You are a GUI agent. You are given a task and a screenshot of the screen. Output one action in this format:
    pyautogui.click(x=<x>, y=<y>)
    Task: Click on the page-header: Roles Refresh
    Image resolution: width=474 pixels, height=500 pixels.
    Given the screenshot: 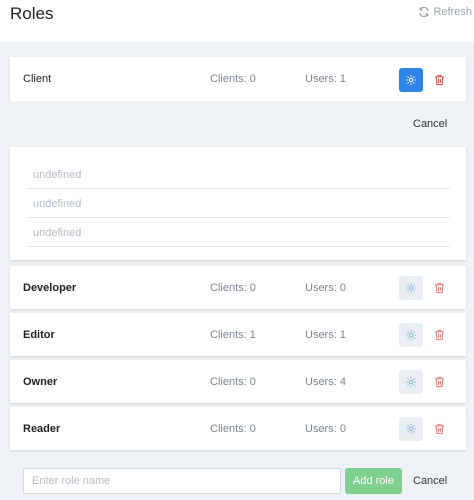 What is the action you would take?
    pyautogui.click(x=237, y=21)
    